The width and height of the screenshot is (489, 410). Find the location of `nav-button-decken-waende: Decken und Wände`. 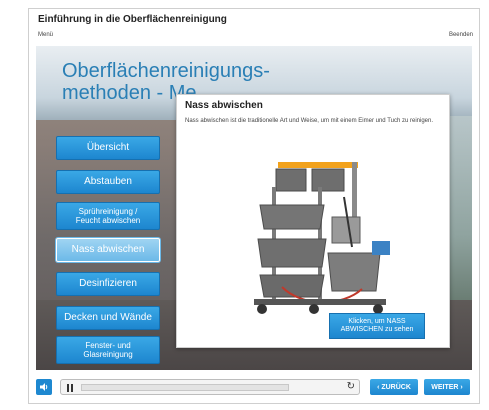

nav-button-decken-waende: Decken und Wände is located at coordinates (108, 318).